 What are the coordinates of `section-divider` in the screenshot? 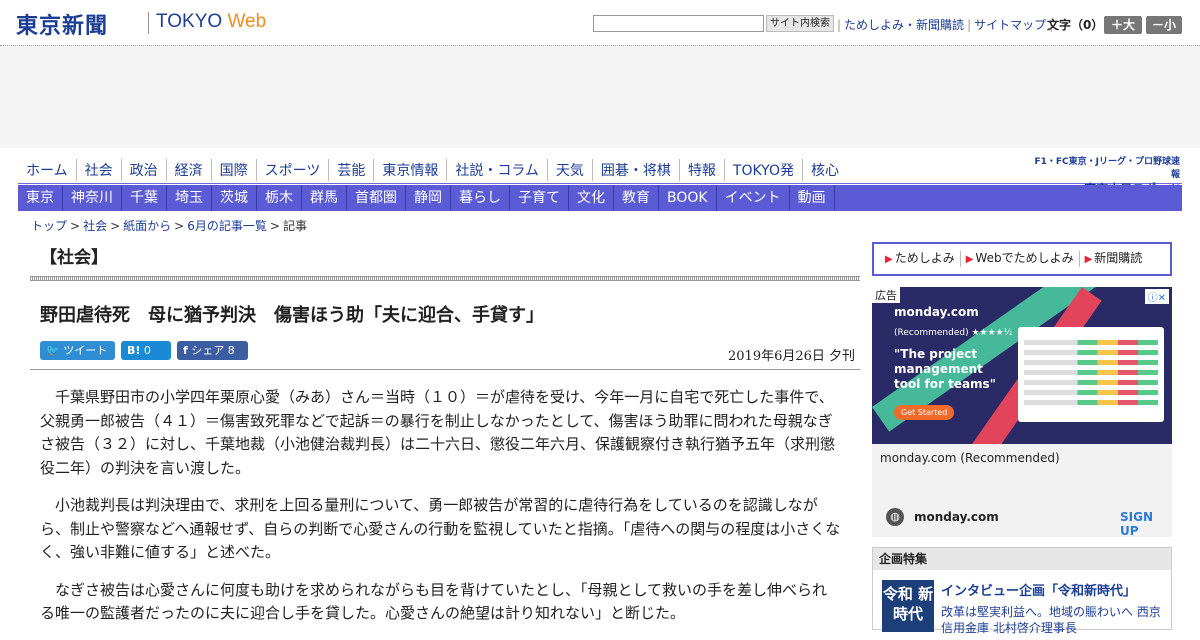 It's located at (445, 278).